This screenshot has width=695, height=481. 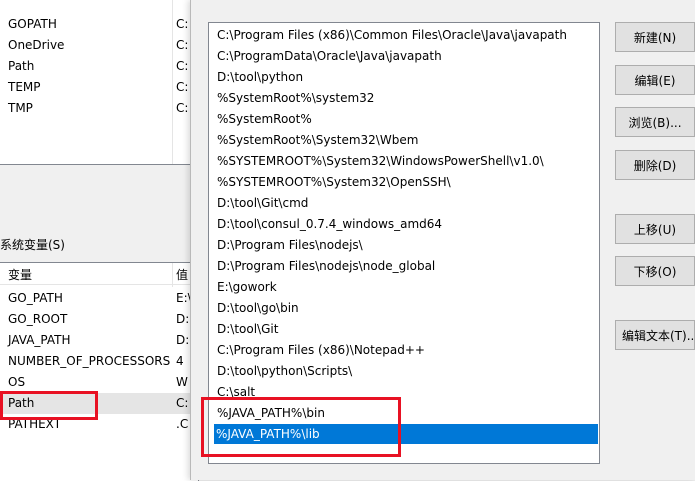 I want to click on list-item: C:\Program Files (x86)\Notepad++, so click(x=406, y=350).